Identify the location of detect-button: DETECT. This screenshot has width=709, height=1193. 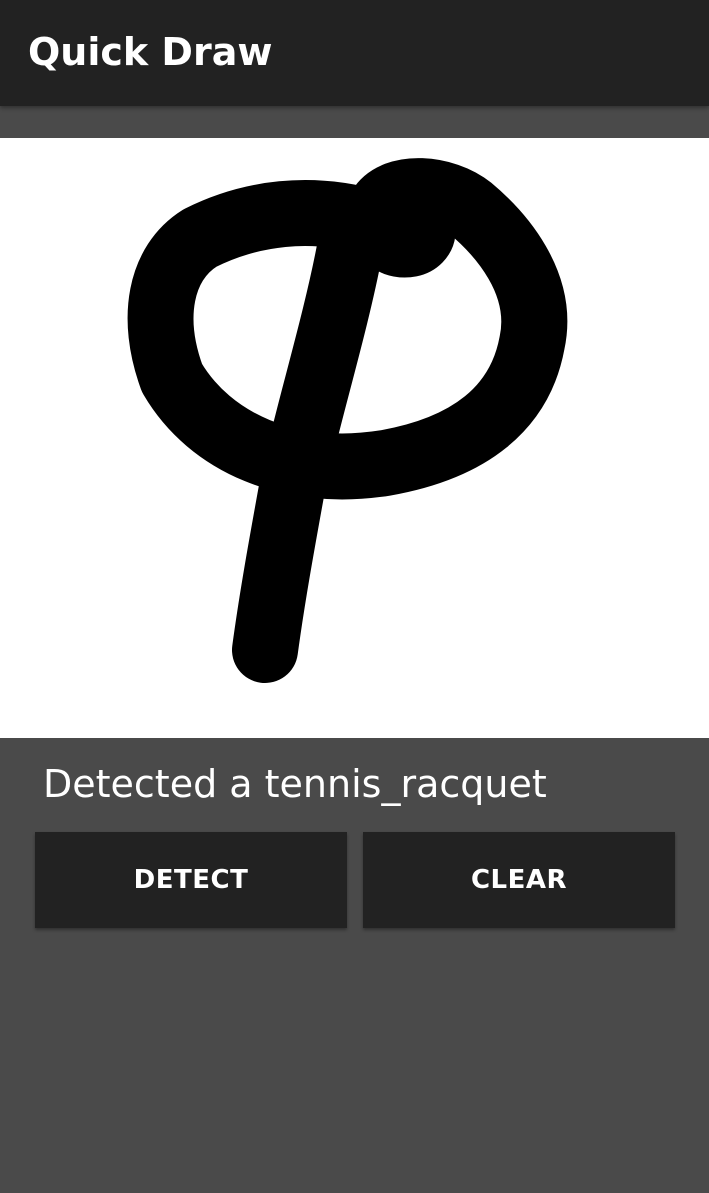
(191, 880).